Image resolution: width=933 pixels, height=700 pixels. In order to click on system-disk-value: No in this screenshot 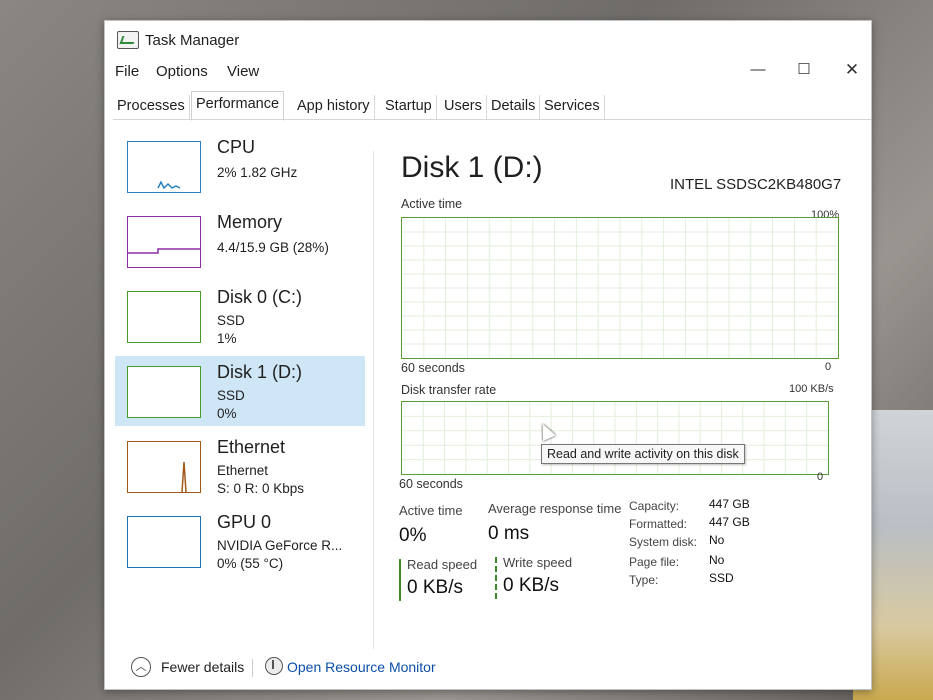, I will do `click(717, 540)`.